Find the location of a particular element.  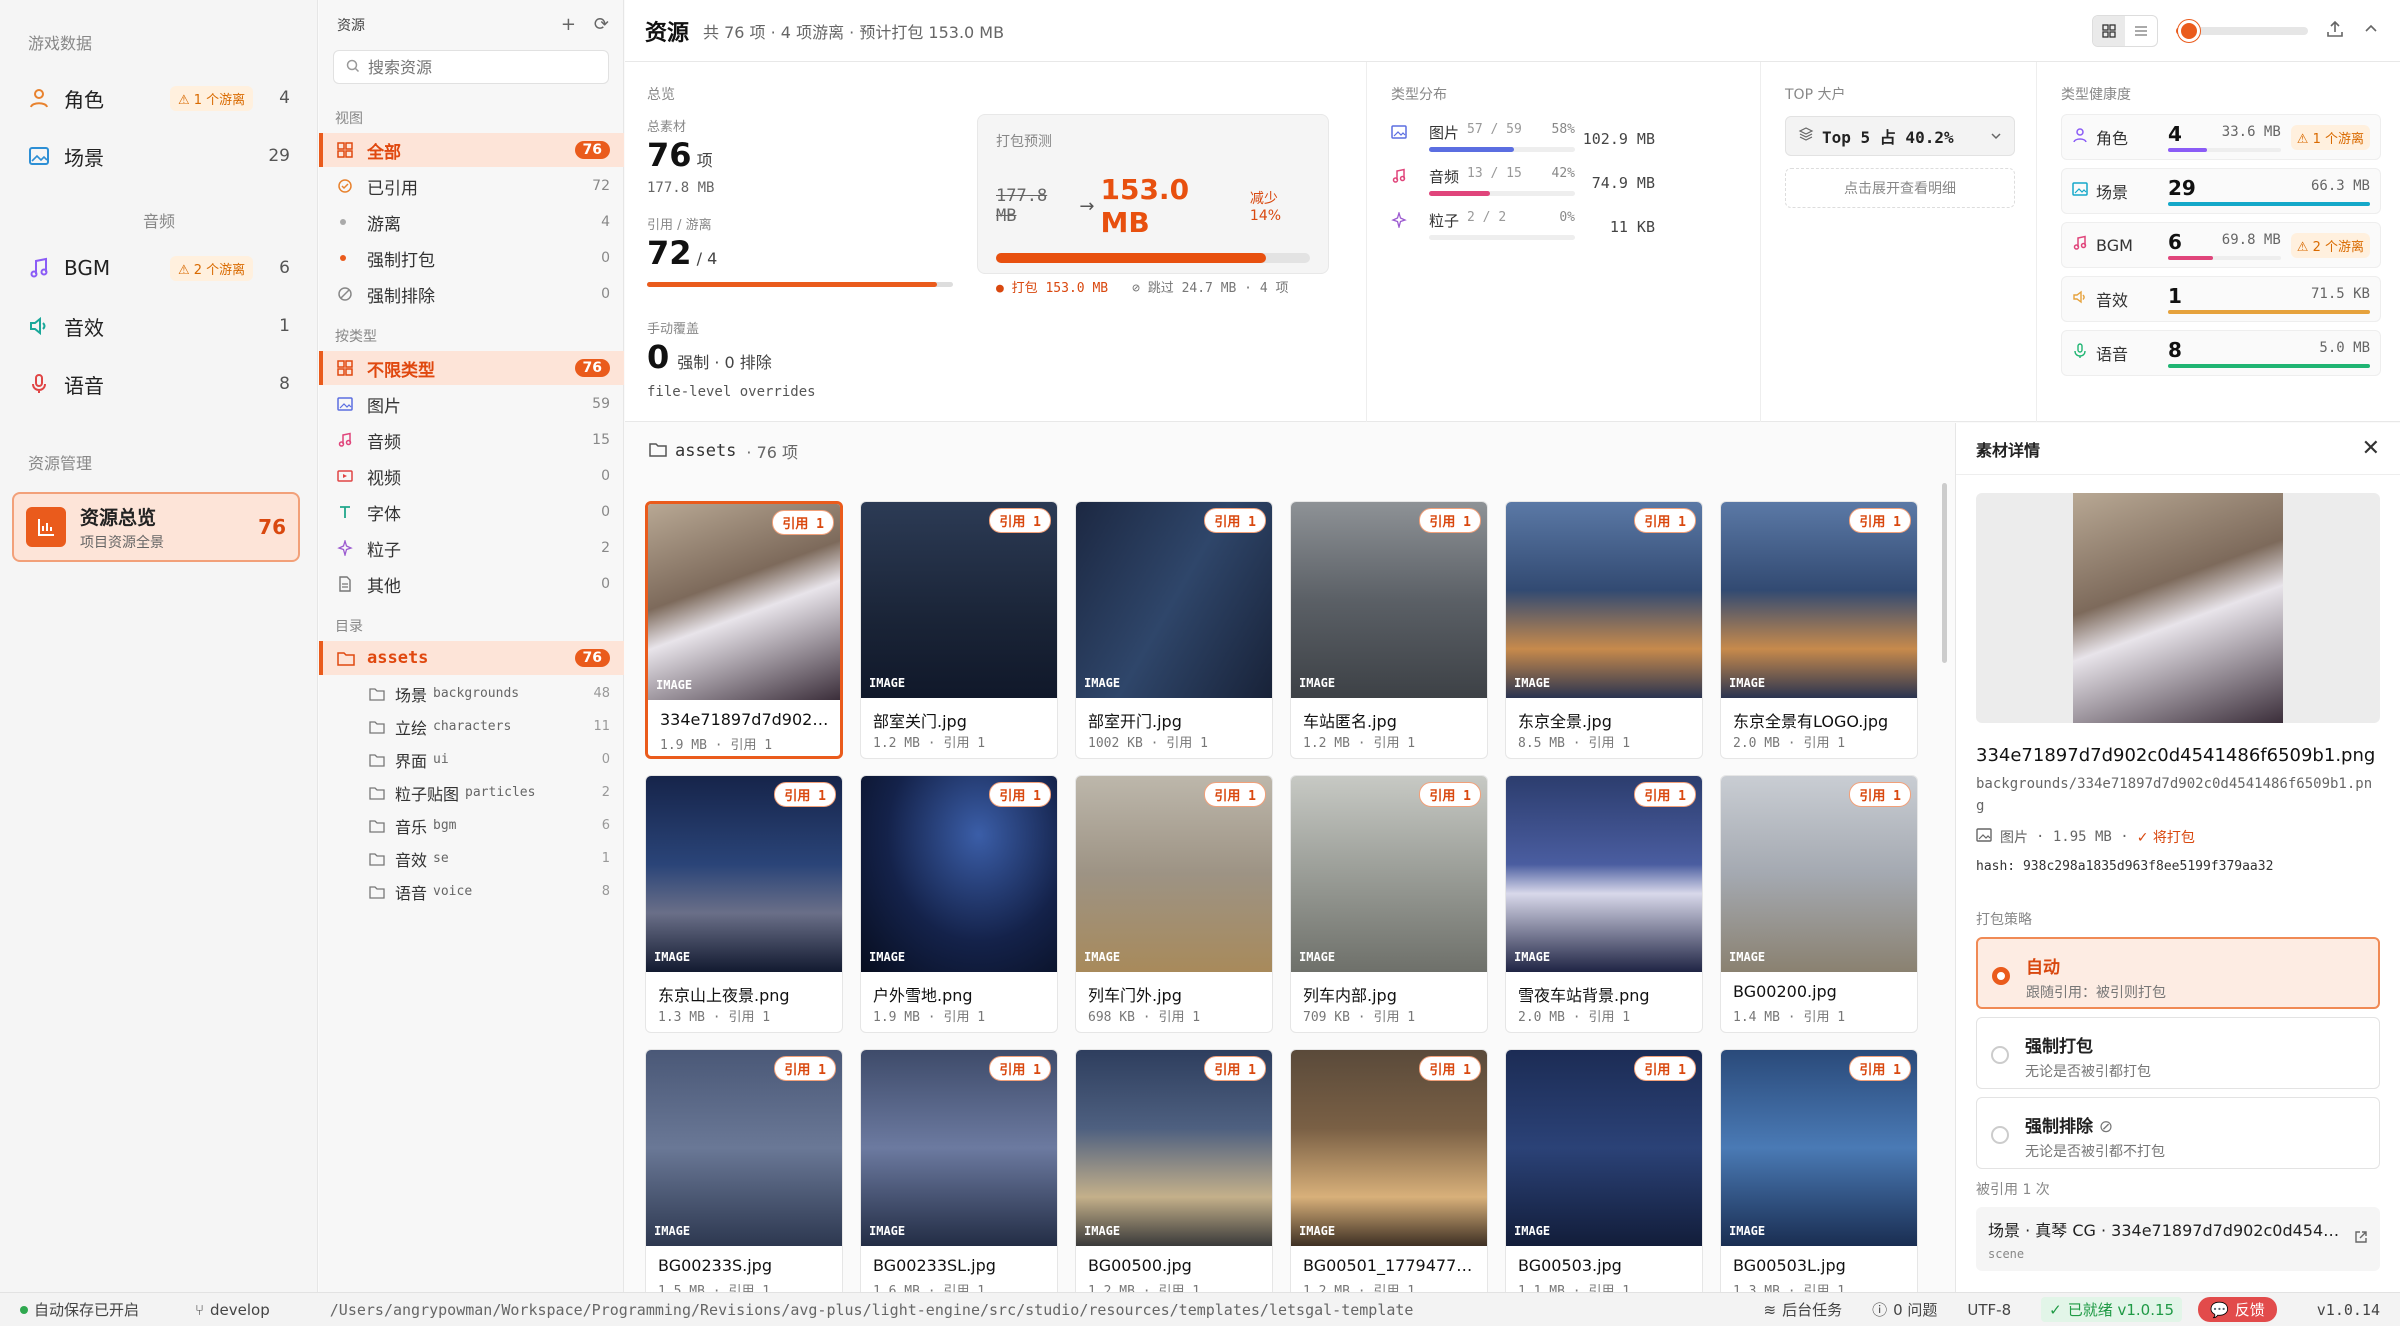

detail-preview is located at coordinates (2178, 608).